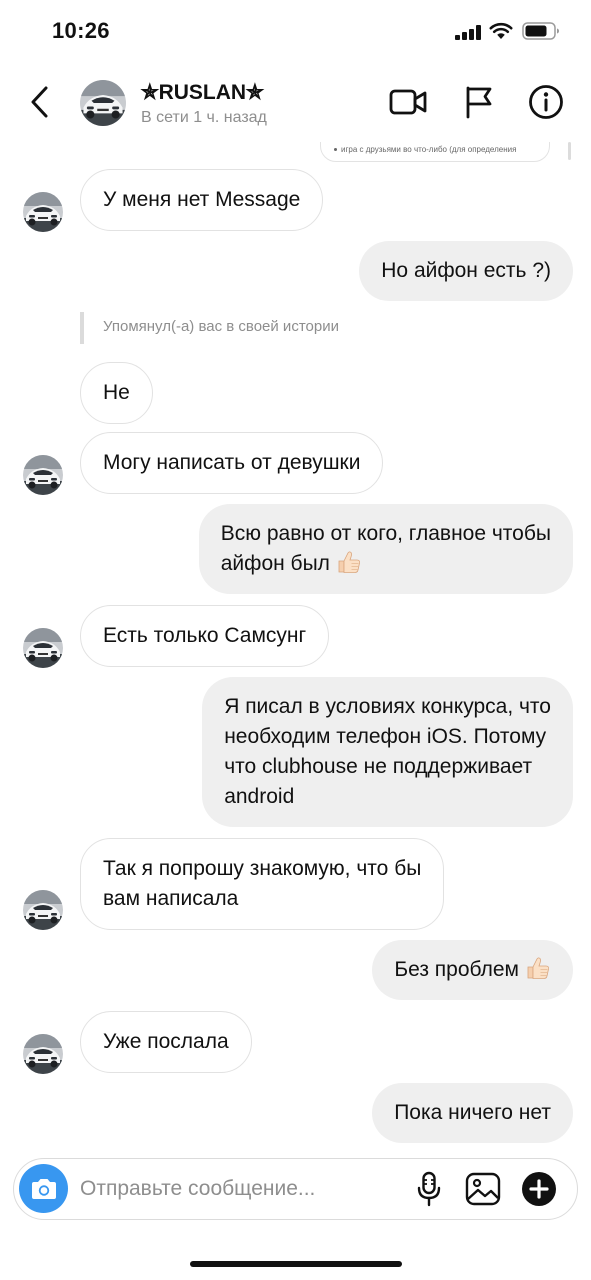 The width and height of the screenshot is (591, 1280). What do you see at coordinates (202, 92) in the screenshot?
I see `contact-name: ✯RUSLAN✯` at bounding box center [202, 92].